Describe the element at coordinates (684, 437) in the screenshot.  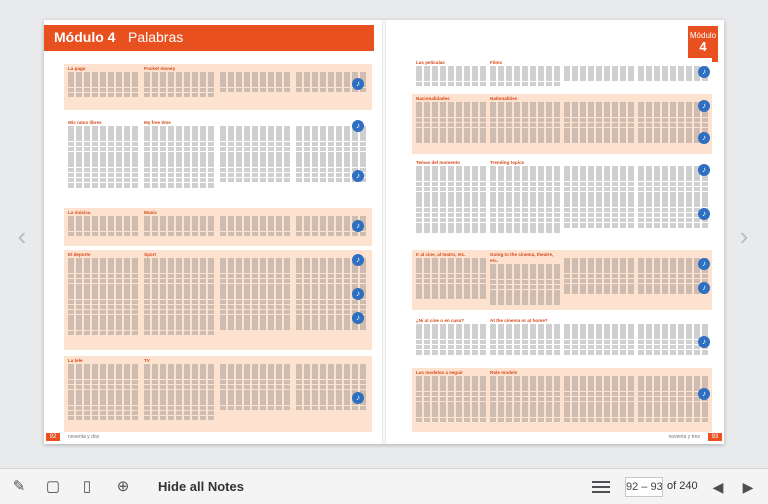
I see `footer-right: noventa y tres` at that location.